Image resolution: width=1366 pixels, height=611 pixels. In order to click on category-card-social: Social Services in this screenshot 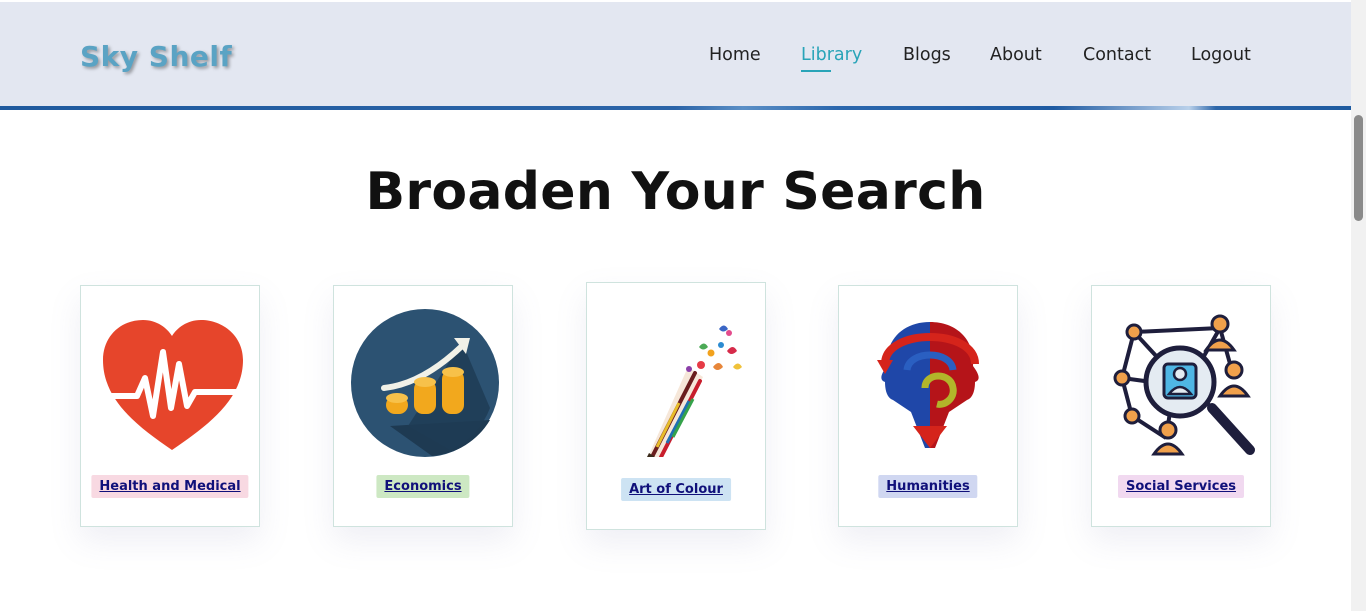, I will do `click(1181, 406)`.